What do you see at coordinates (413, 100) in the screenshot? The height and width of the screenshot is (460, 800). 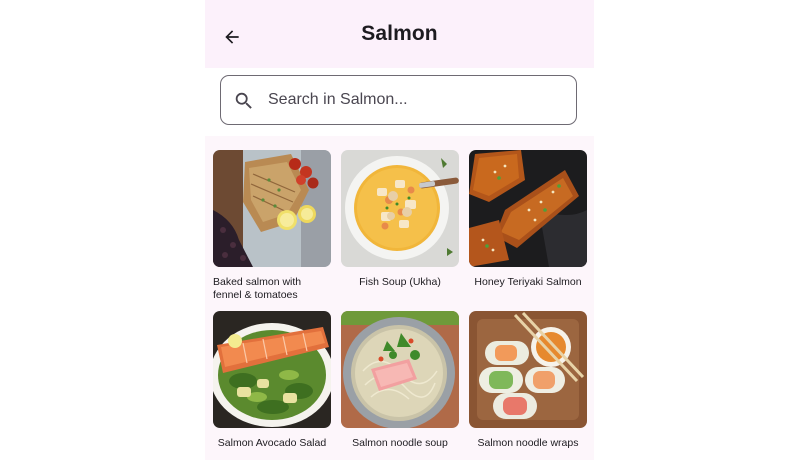 I see `search-input` at bounding box center [413, 100].